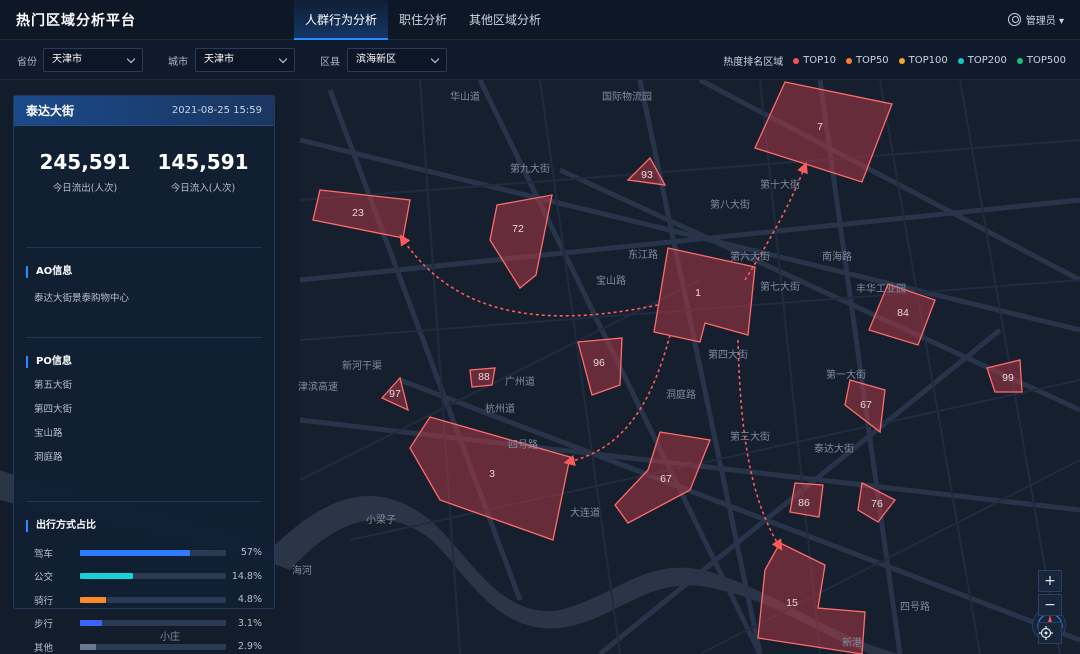 This screenshot has width=1080, height=654. What do you see at coordinates (67, 59) in the screenshot?
I see `province-value: 天津市` at bounding box center [67, 59].